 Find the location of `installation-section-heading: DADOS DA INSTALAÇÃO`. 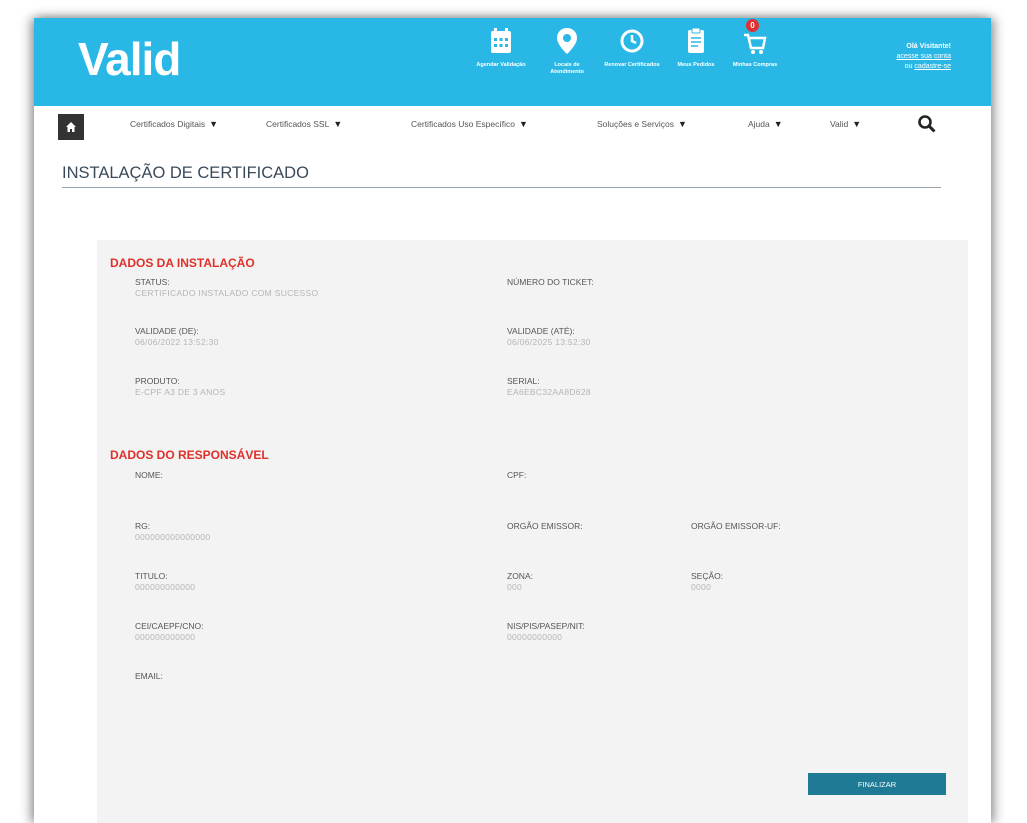

installation-section-heading: DADOS DA INSTALAÇÃO is located at coordinates (182, 263).